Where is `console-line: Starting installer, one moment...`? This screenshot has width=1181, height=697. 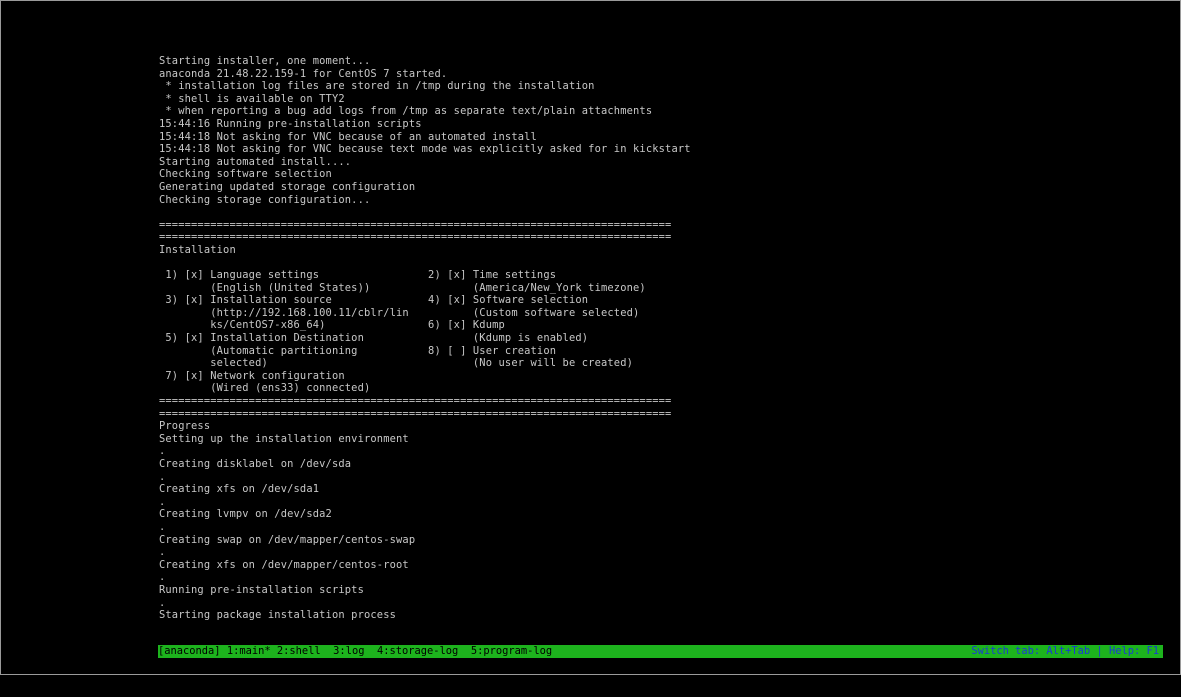 console-line: Starting installer, one moment... is located at coordinates (265, 61).